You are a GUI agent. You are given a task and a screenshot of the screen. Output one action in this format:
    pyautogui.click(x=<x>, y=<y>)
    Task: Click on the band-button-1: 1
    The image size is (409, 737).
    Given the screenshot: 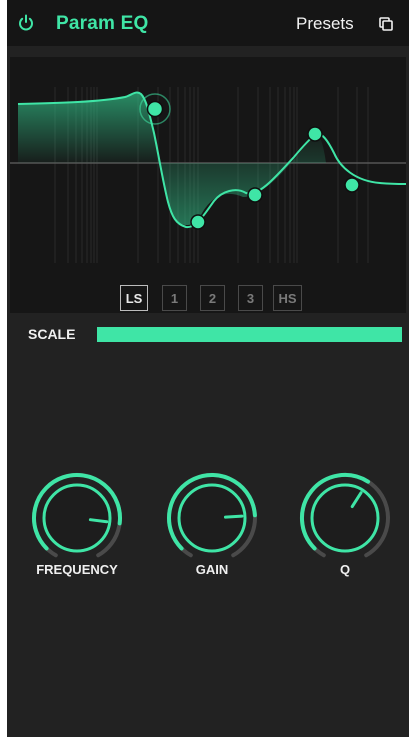 What is the action you would take?
    pyautogui.click(x=174, y=298)
    